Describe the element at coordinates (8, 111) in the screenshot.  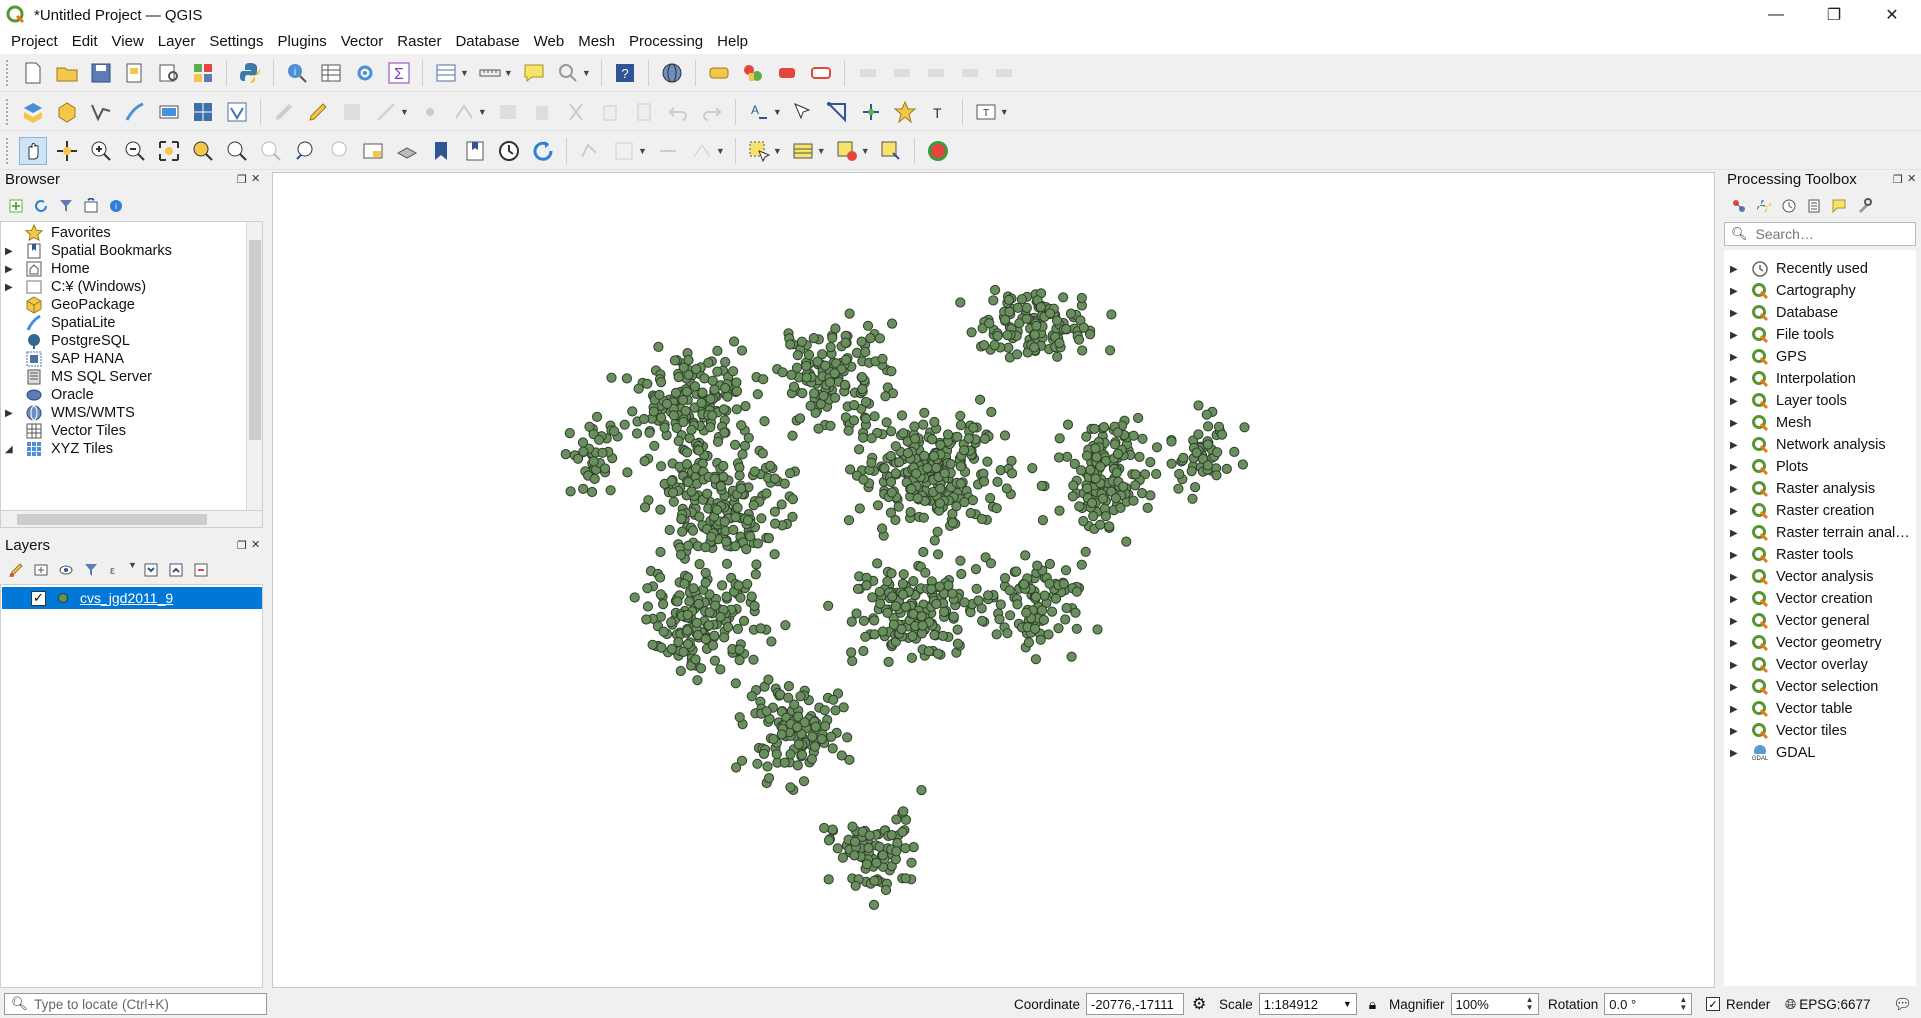
I see `toolbar-grip` at that location.